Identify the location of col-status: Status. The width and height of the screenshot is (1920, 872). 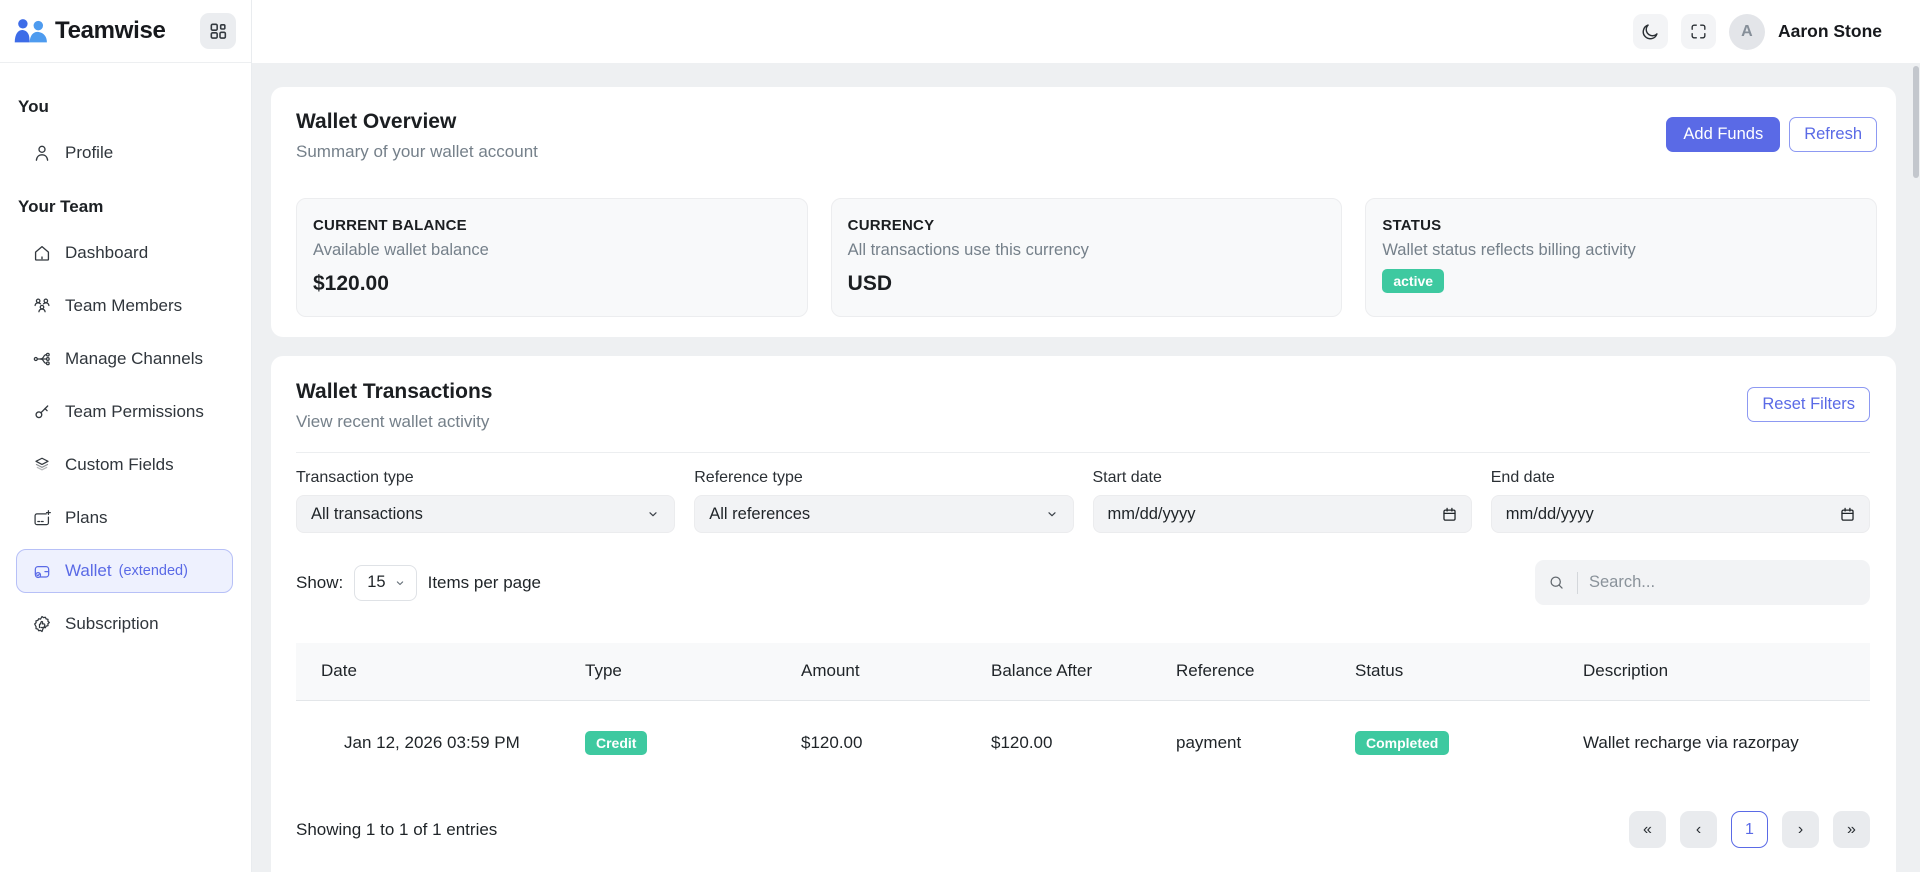
(1444, 672).